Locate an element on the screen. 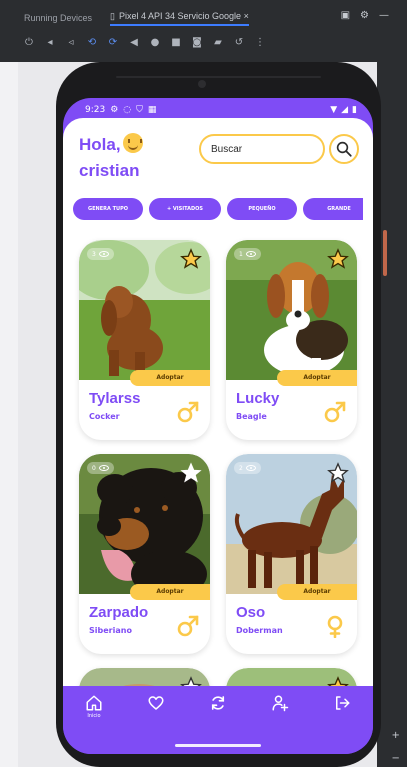  tab-pixel-4: ▯ Pixel 4 API 34 Servicio Google × is located at coordinates (179, 18).